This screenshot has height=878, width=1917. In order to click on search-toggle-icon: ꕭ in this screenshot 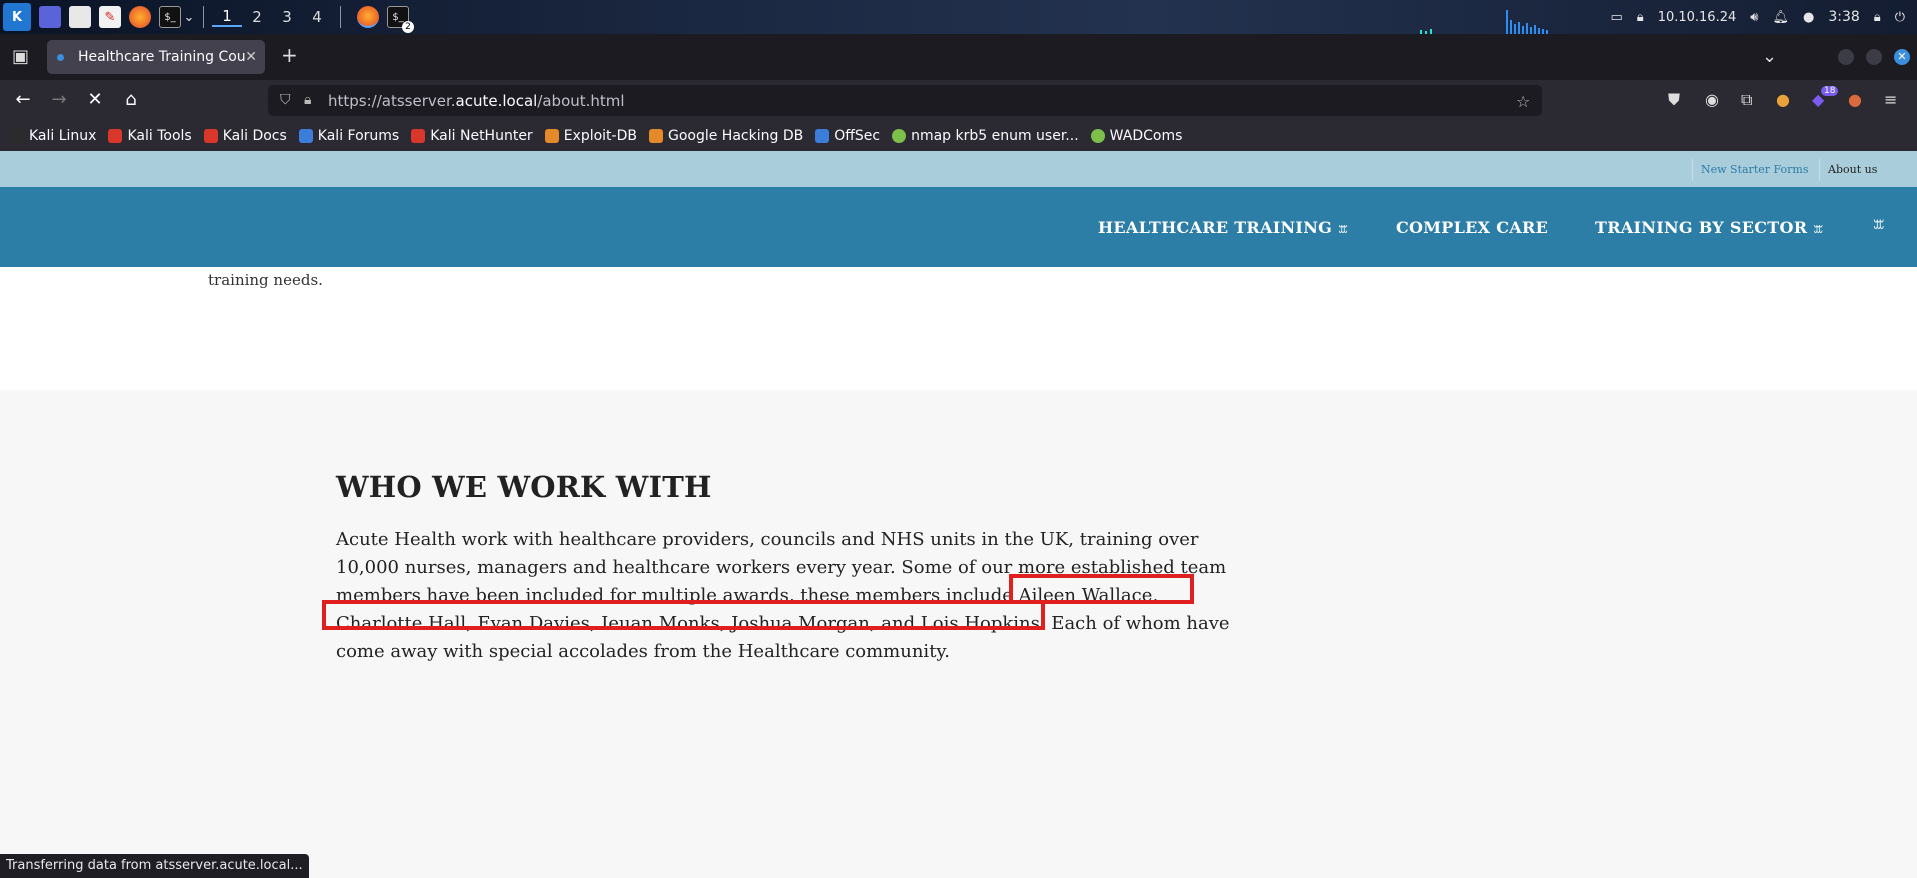, I will do `click(1879, 225)`.